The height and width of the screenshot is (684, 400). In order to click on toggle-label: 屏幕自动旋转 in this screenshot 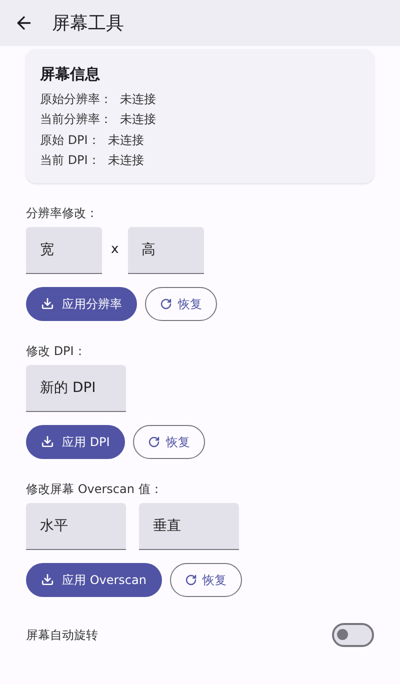, I will do `click(62, 635)`.